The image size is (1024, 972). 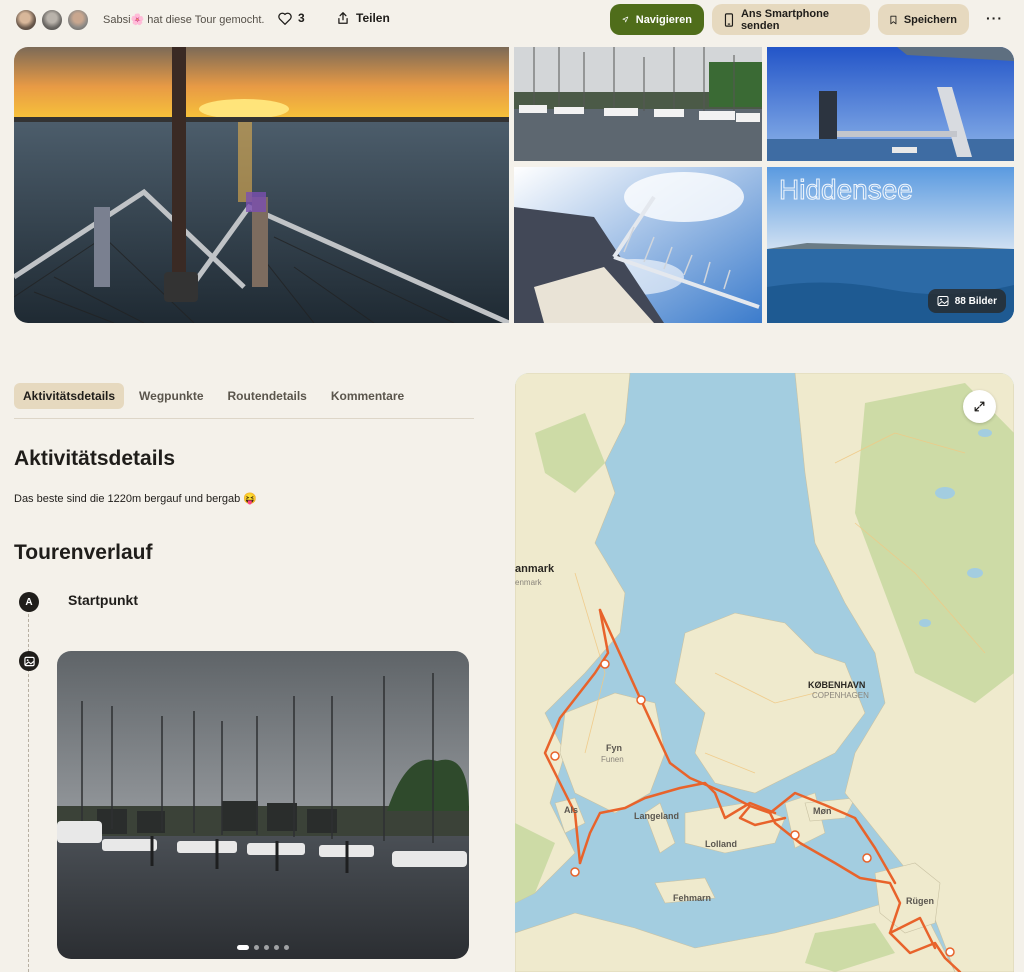 What do you see at coordinates (263, 947) in the screenshot?
I see `carousel-dots` at bounding box center [263, 947].